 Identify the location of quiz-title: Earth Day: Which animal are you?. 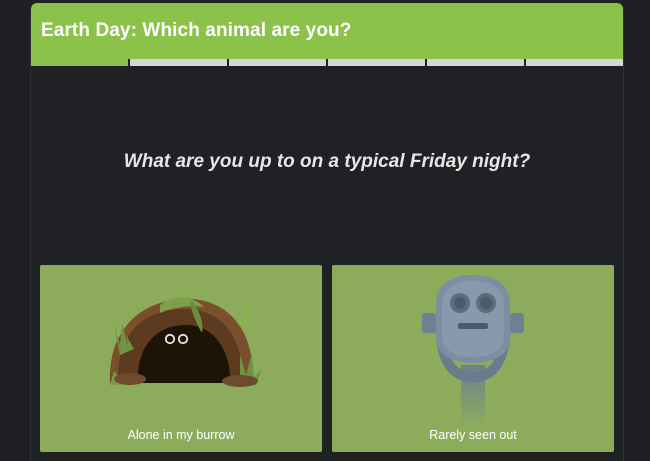
(196, 30).